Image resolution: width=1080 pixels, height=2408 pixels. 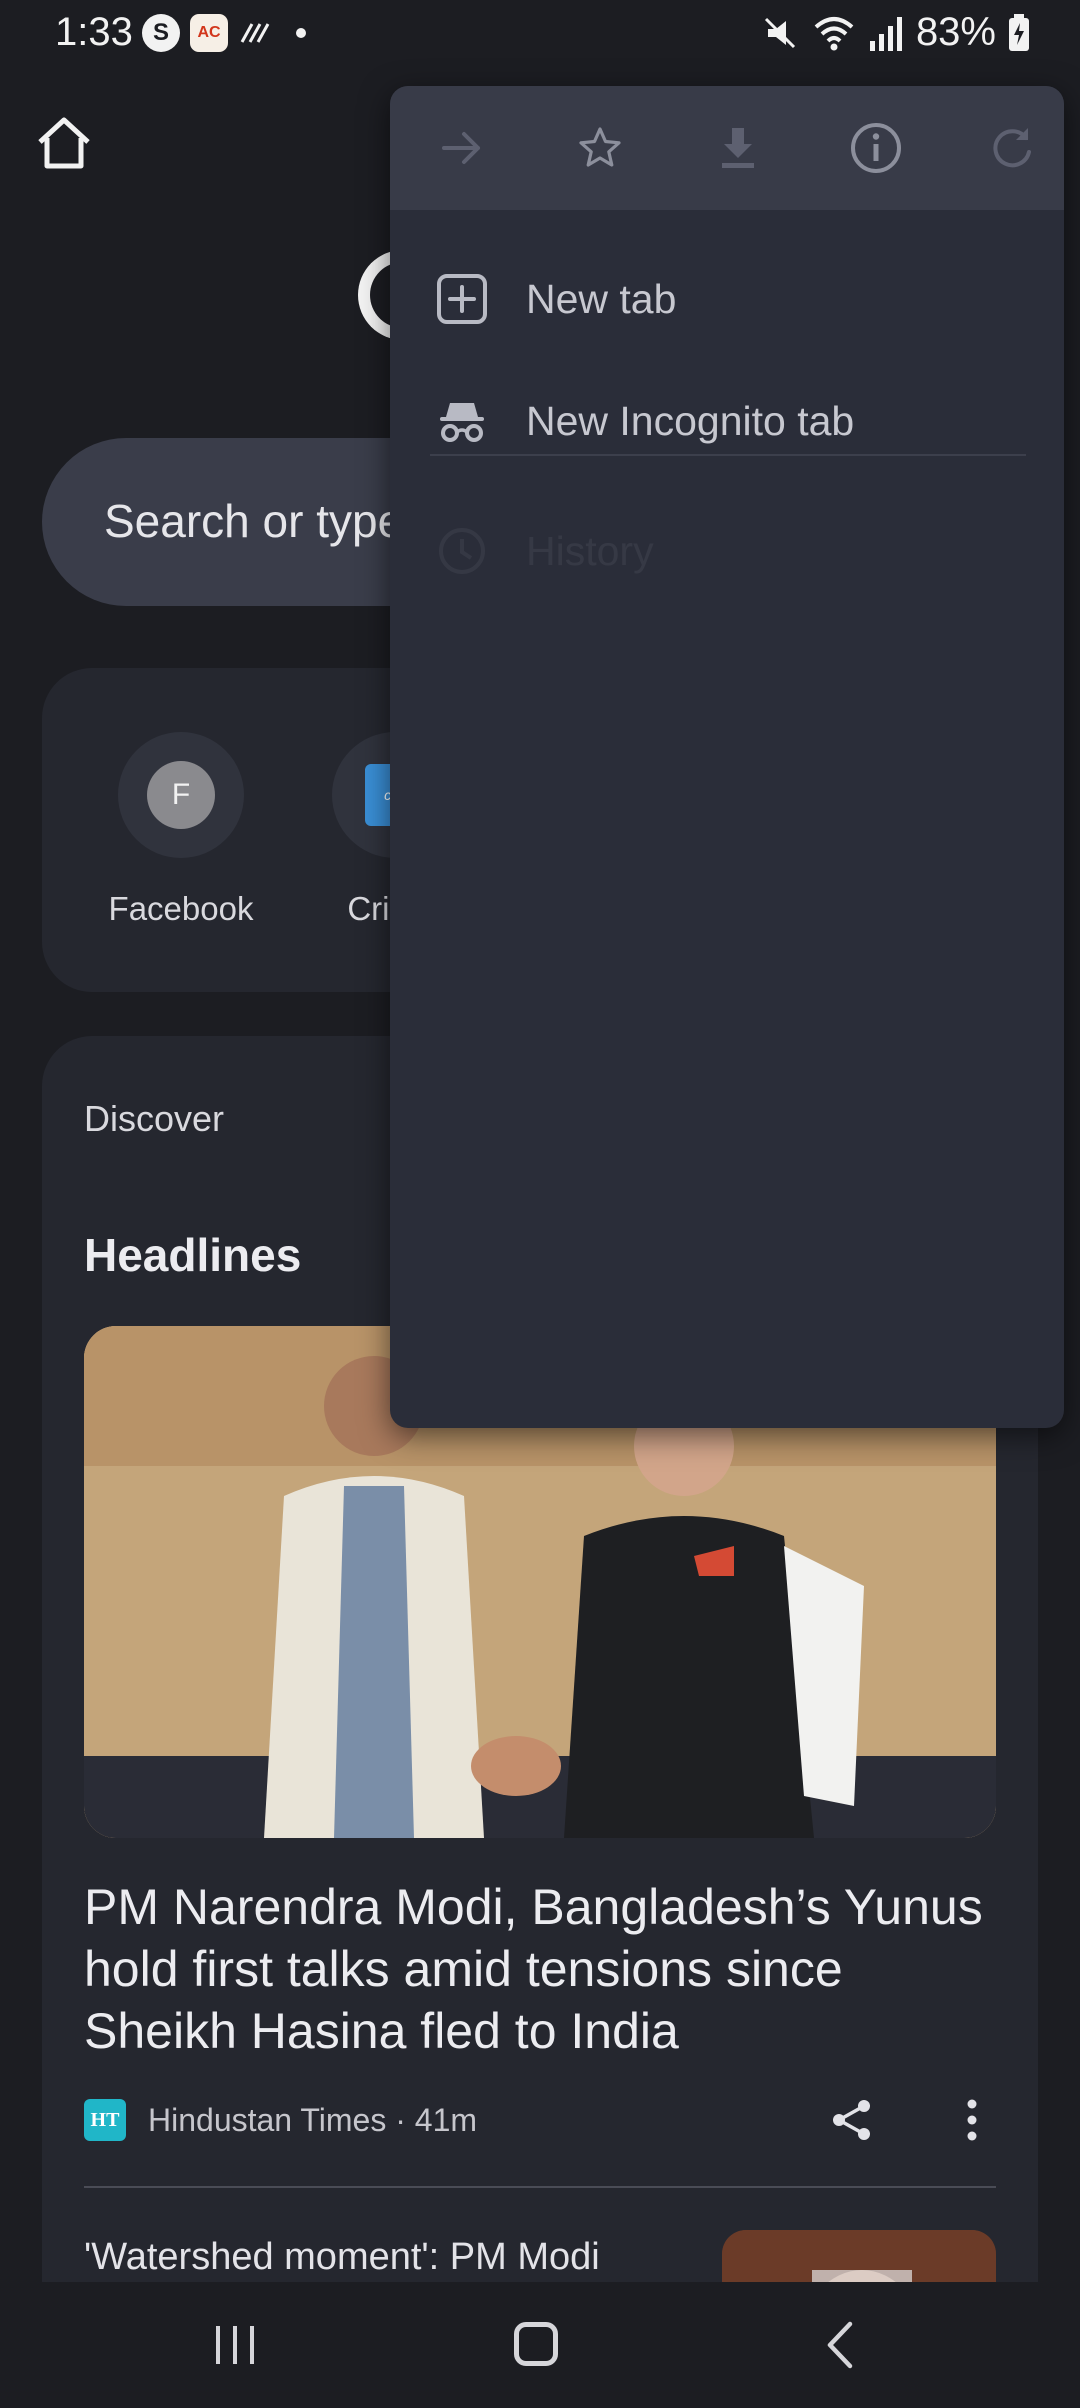 What do you see at coordinates (590, 550) in the screenshot?
I see `menu-item-label: History` at bounding box center [590, 550].